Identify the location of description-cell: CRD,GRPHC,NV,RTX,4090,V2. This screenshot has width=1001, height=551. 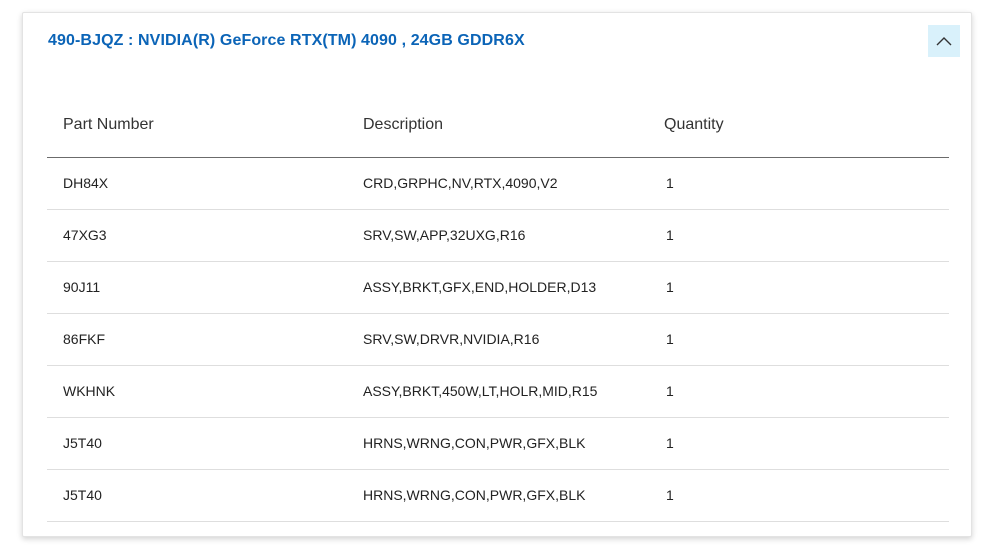
(497, 183).